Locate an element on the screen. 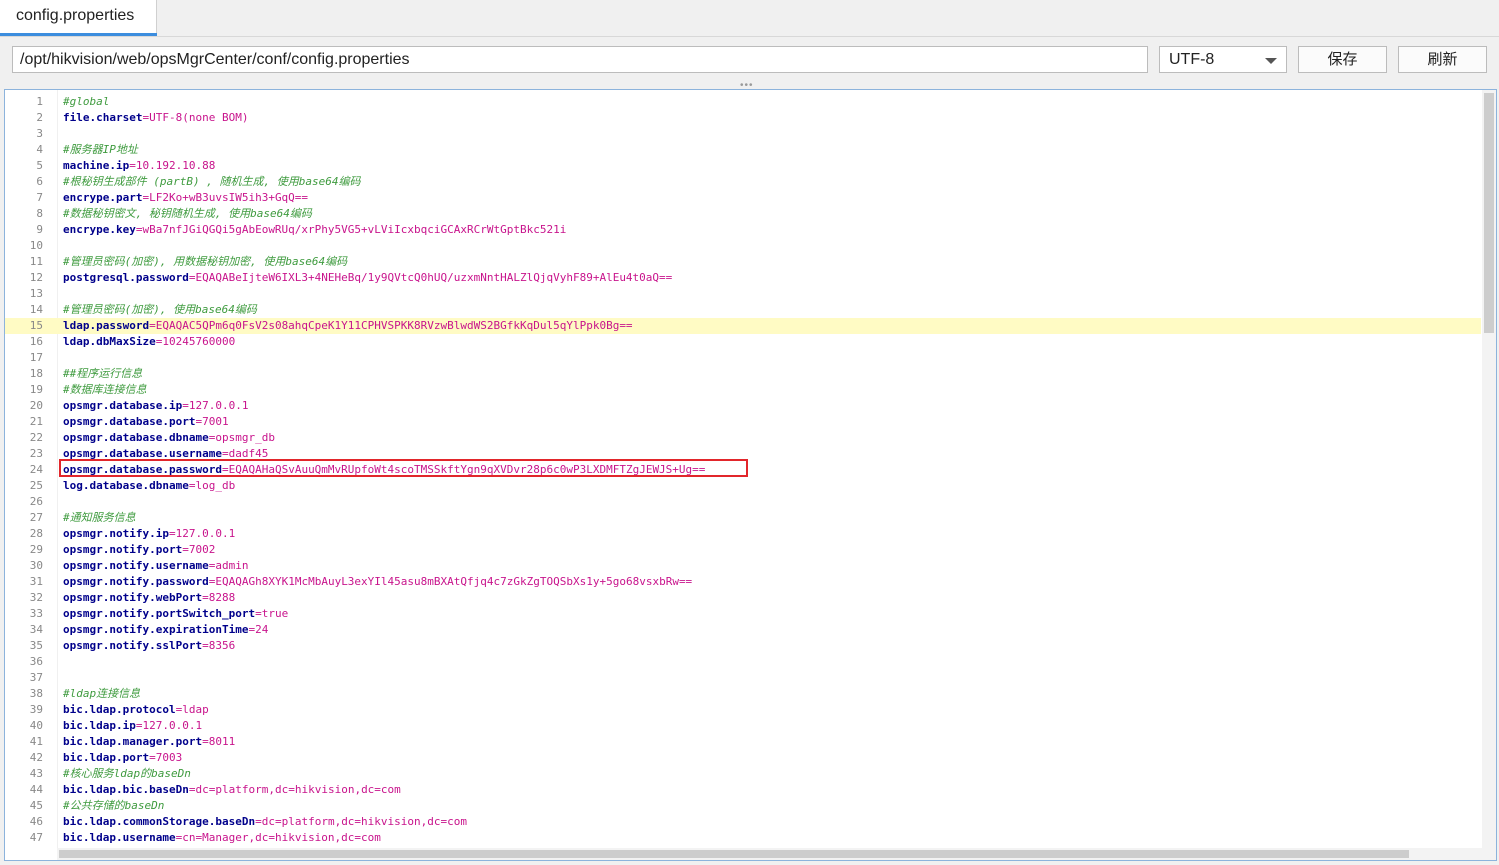 The image size is (1499, 865). code-line: 2 file.charset=UTF-8(none BOM) is located at coordinates (743, 118).